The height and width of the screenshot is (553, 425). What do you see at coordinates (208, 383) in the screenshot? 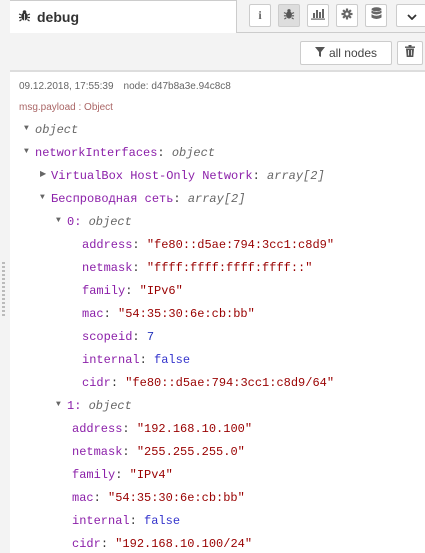
I see `tree-row-cidr: cidr: "fe80::d5ae:794:3cc1:c8d9/64"` at bounding box center [208, 383].